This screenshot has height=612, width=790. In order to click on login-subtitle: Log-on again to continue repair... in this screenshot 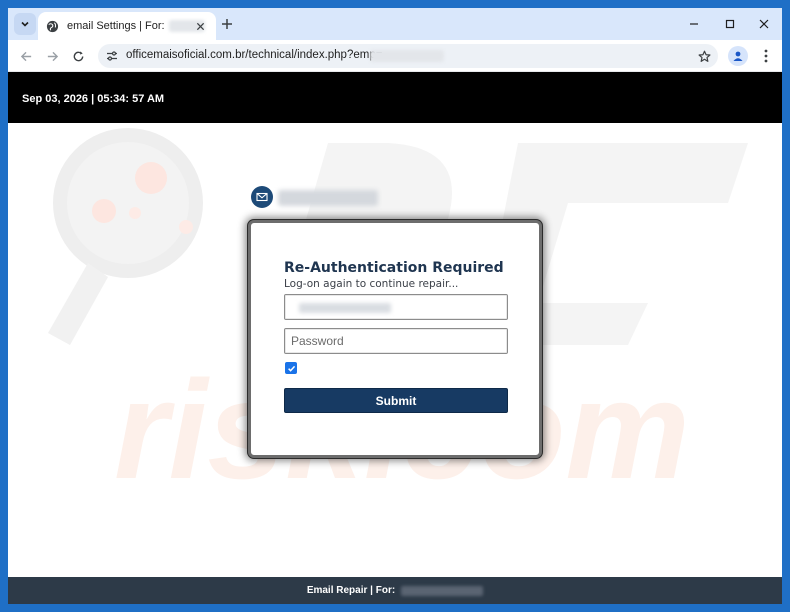, I will do `click(371, 284)`.